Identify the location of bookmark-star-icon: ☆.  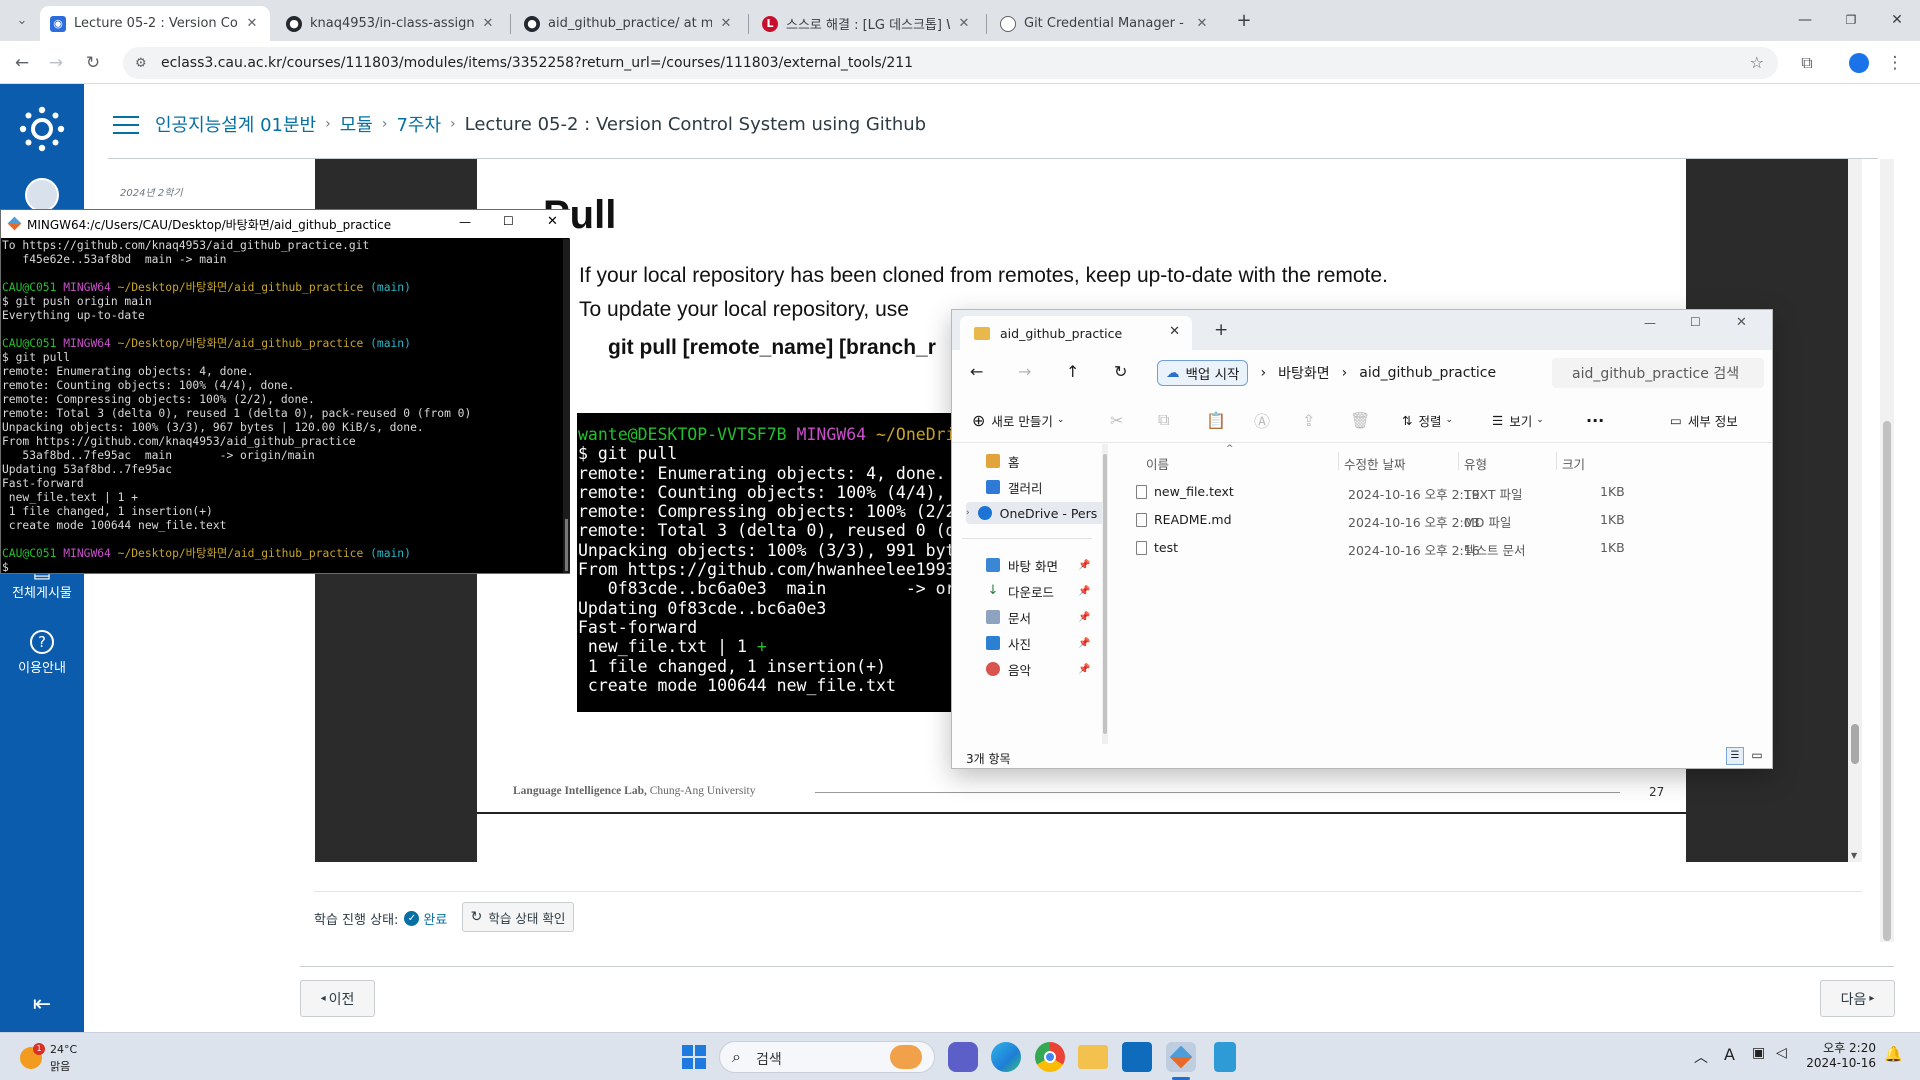
(1757, 62).